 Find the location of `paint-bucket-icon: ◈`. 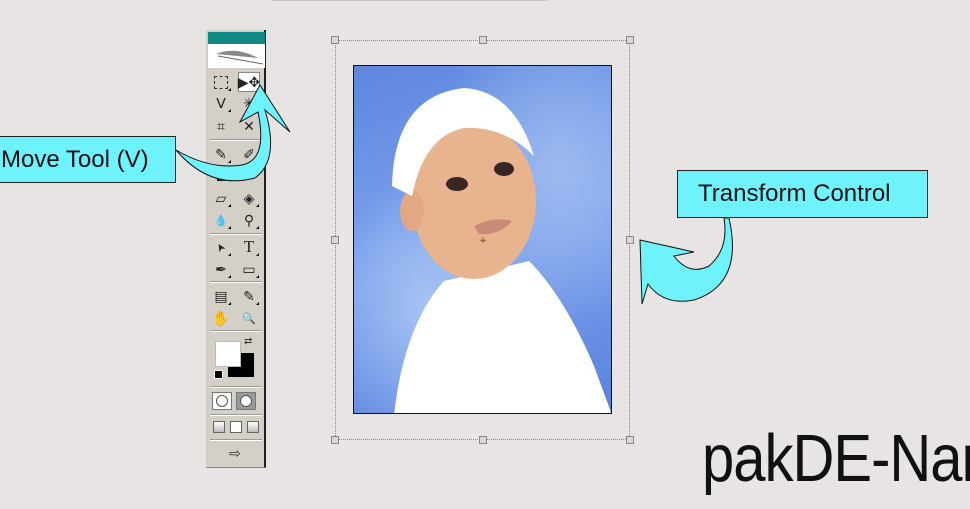

paint-bucket-icon: ◈ is located at coordinates (249, 197).